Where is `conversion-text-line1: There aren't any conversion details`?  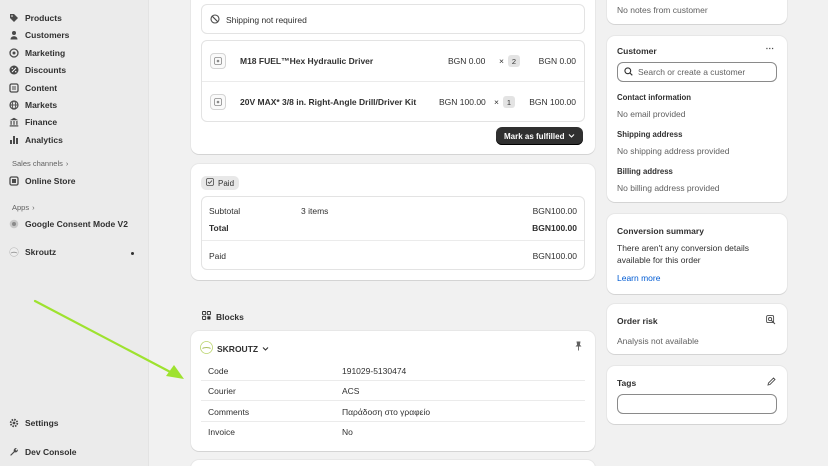
conversion-text-line1: There aren't any conversion details is located at coordinates (683, 248).